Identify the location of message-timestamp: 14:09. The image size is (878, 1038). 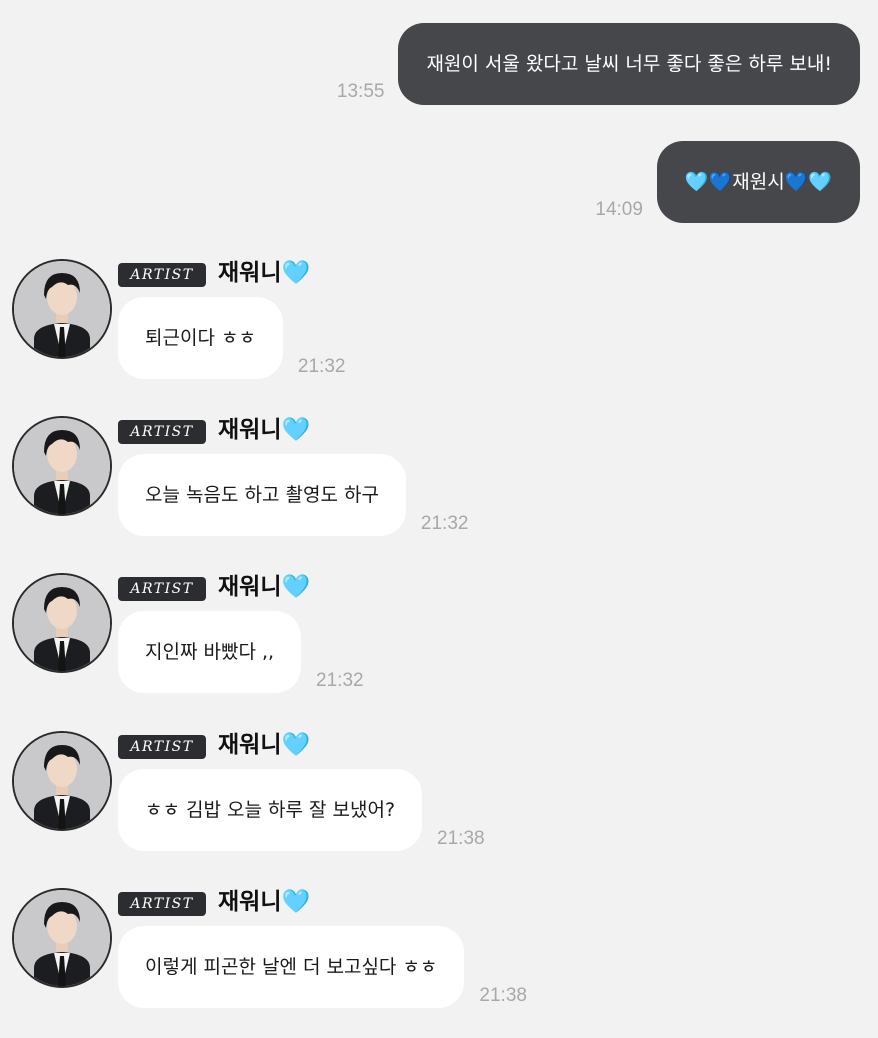
(619, 209).